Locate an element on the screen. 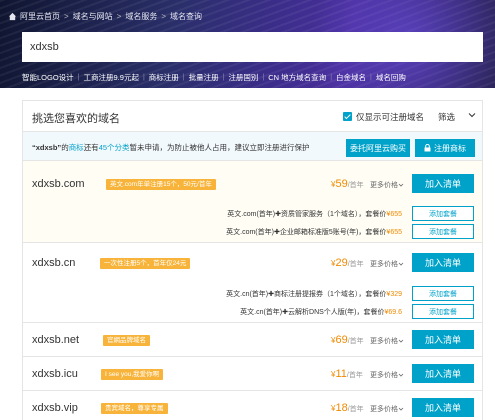  filter-checkbox-label: 仅显示可注册域名 is located at coordinates (390, 117).